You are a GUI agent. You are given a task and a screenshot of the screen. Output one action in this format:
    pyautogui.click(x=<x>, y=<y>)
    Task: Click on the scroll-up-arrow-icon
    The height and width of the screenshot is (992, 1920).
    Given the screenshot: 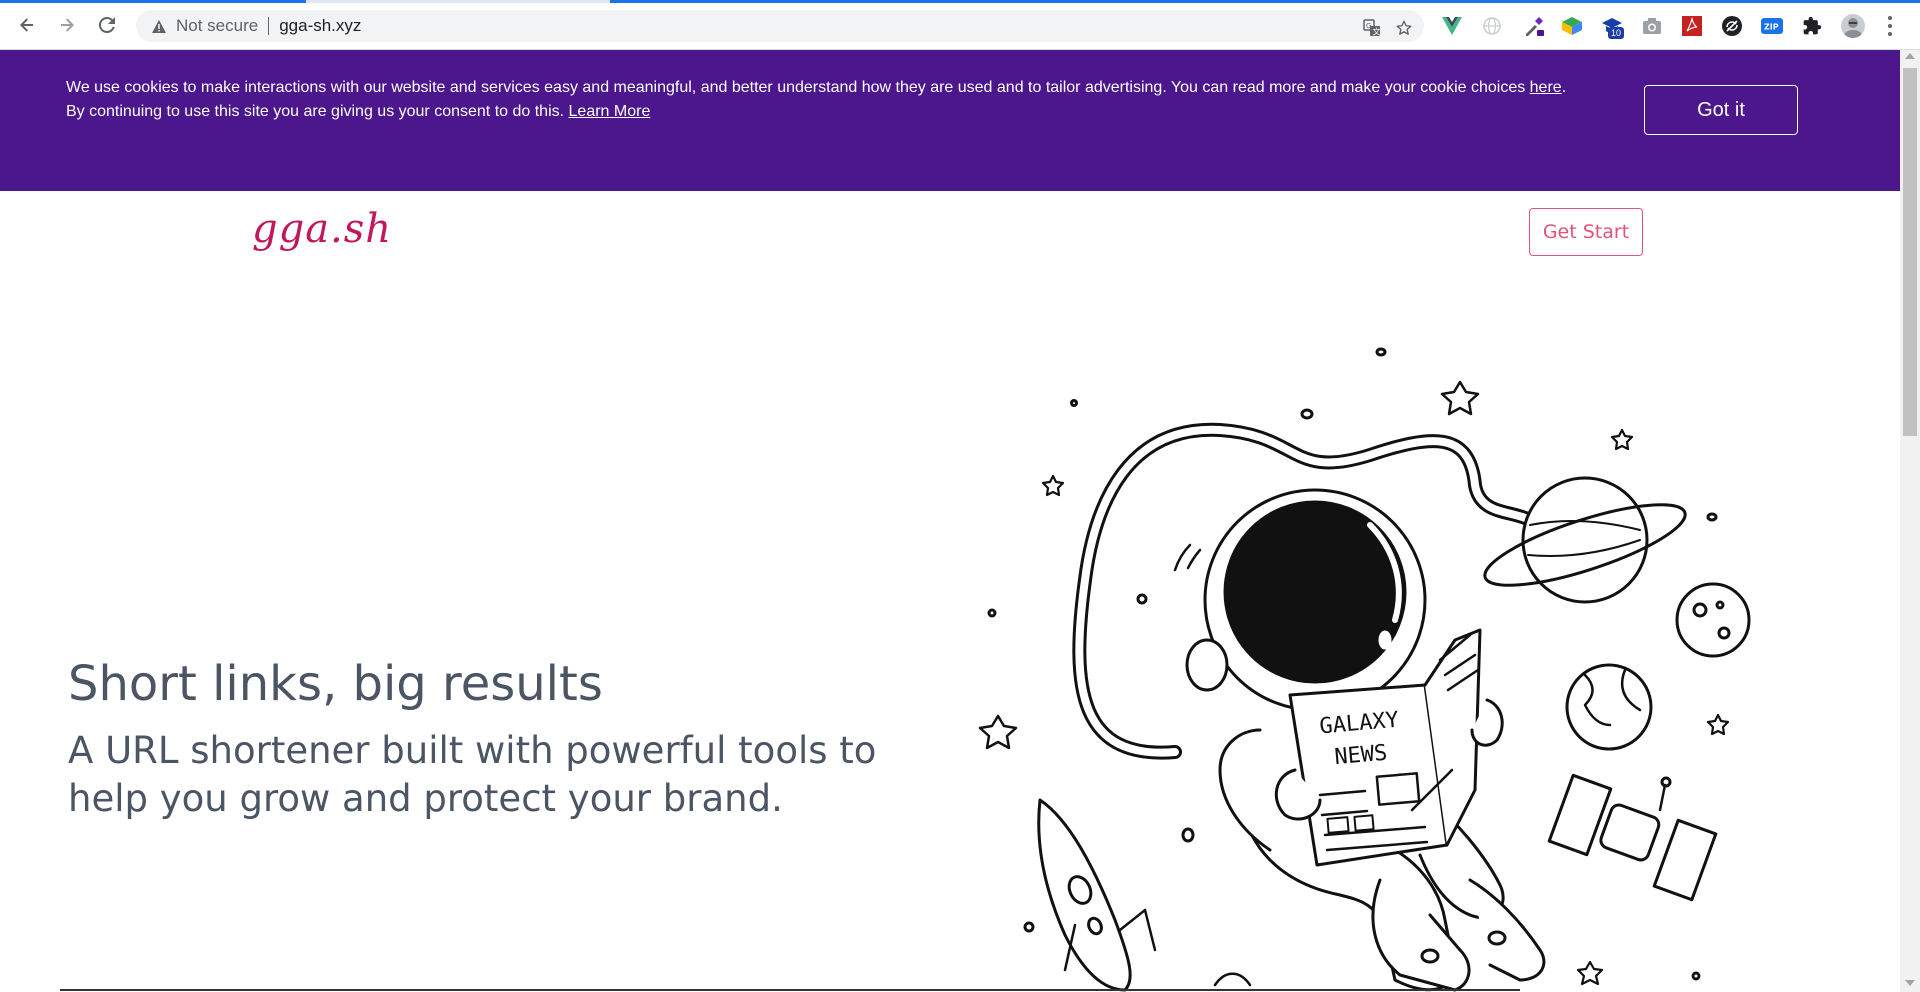 What is the action you would take?
    pyautogui.click(x=1910, y=56)
    